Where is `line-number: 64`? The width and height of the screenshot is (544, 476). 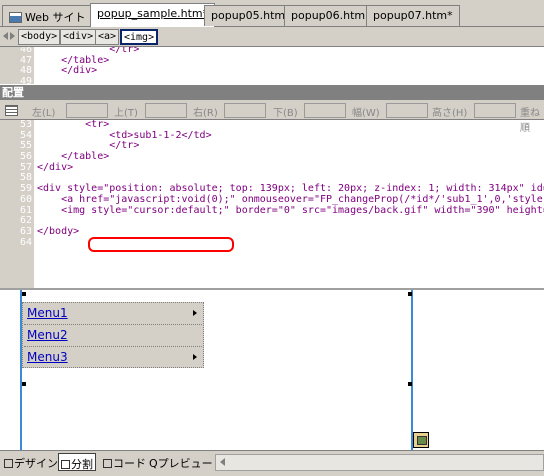 line-number: 64 is located at coordinates (25, 242).